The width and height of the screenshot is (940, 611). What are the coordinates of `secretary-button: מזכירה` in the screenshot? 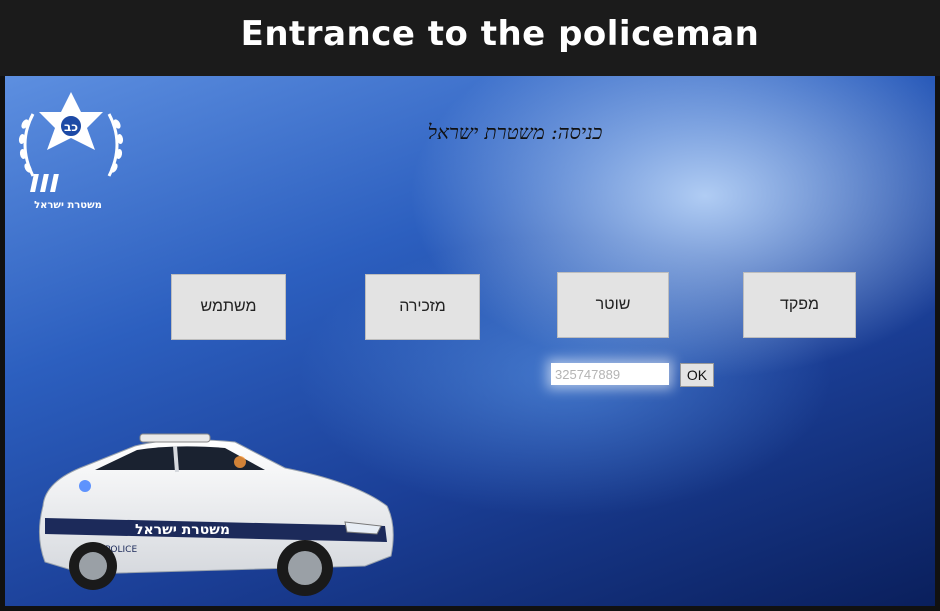 It's located at (422, 307).